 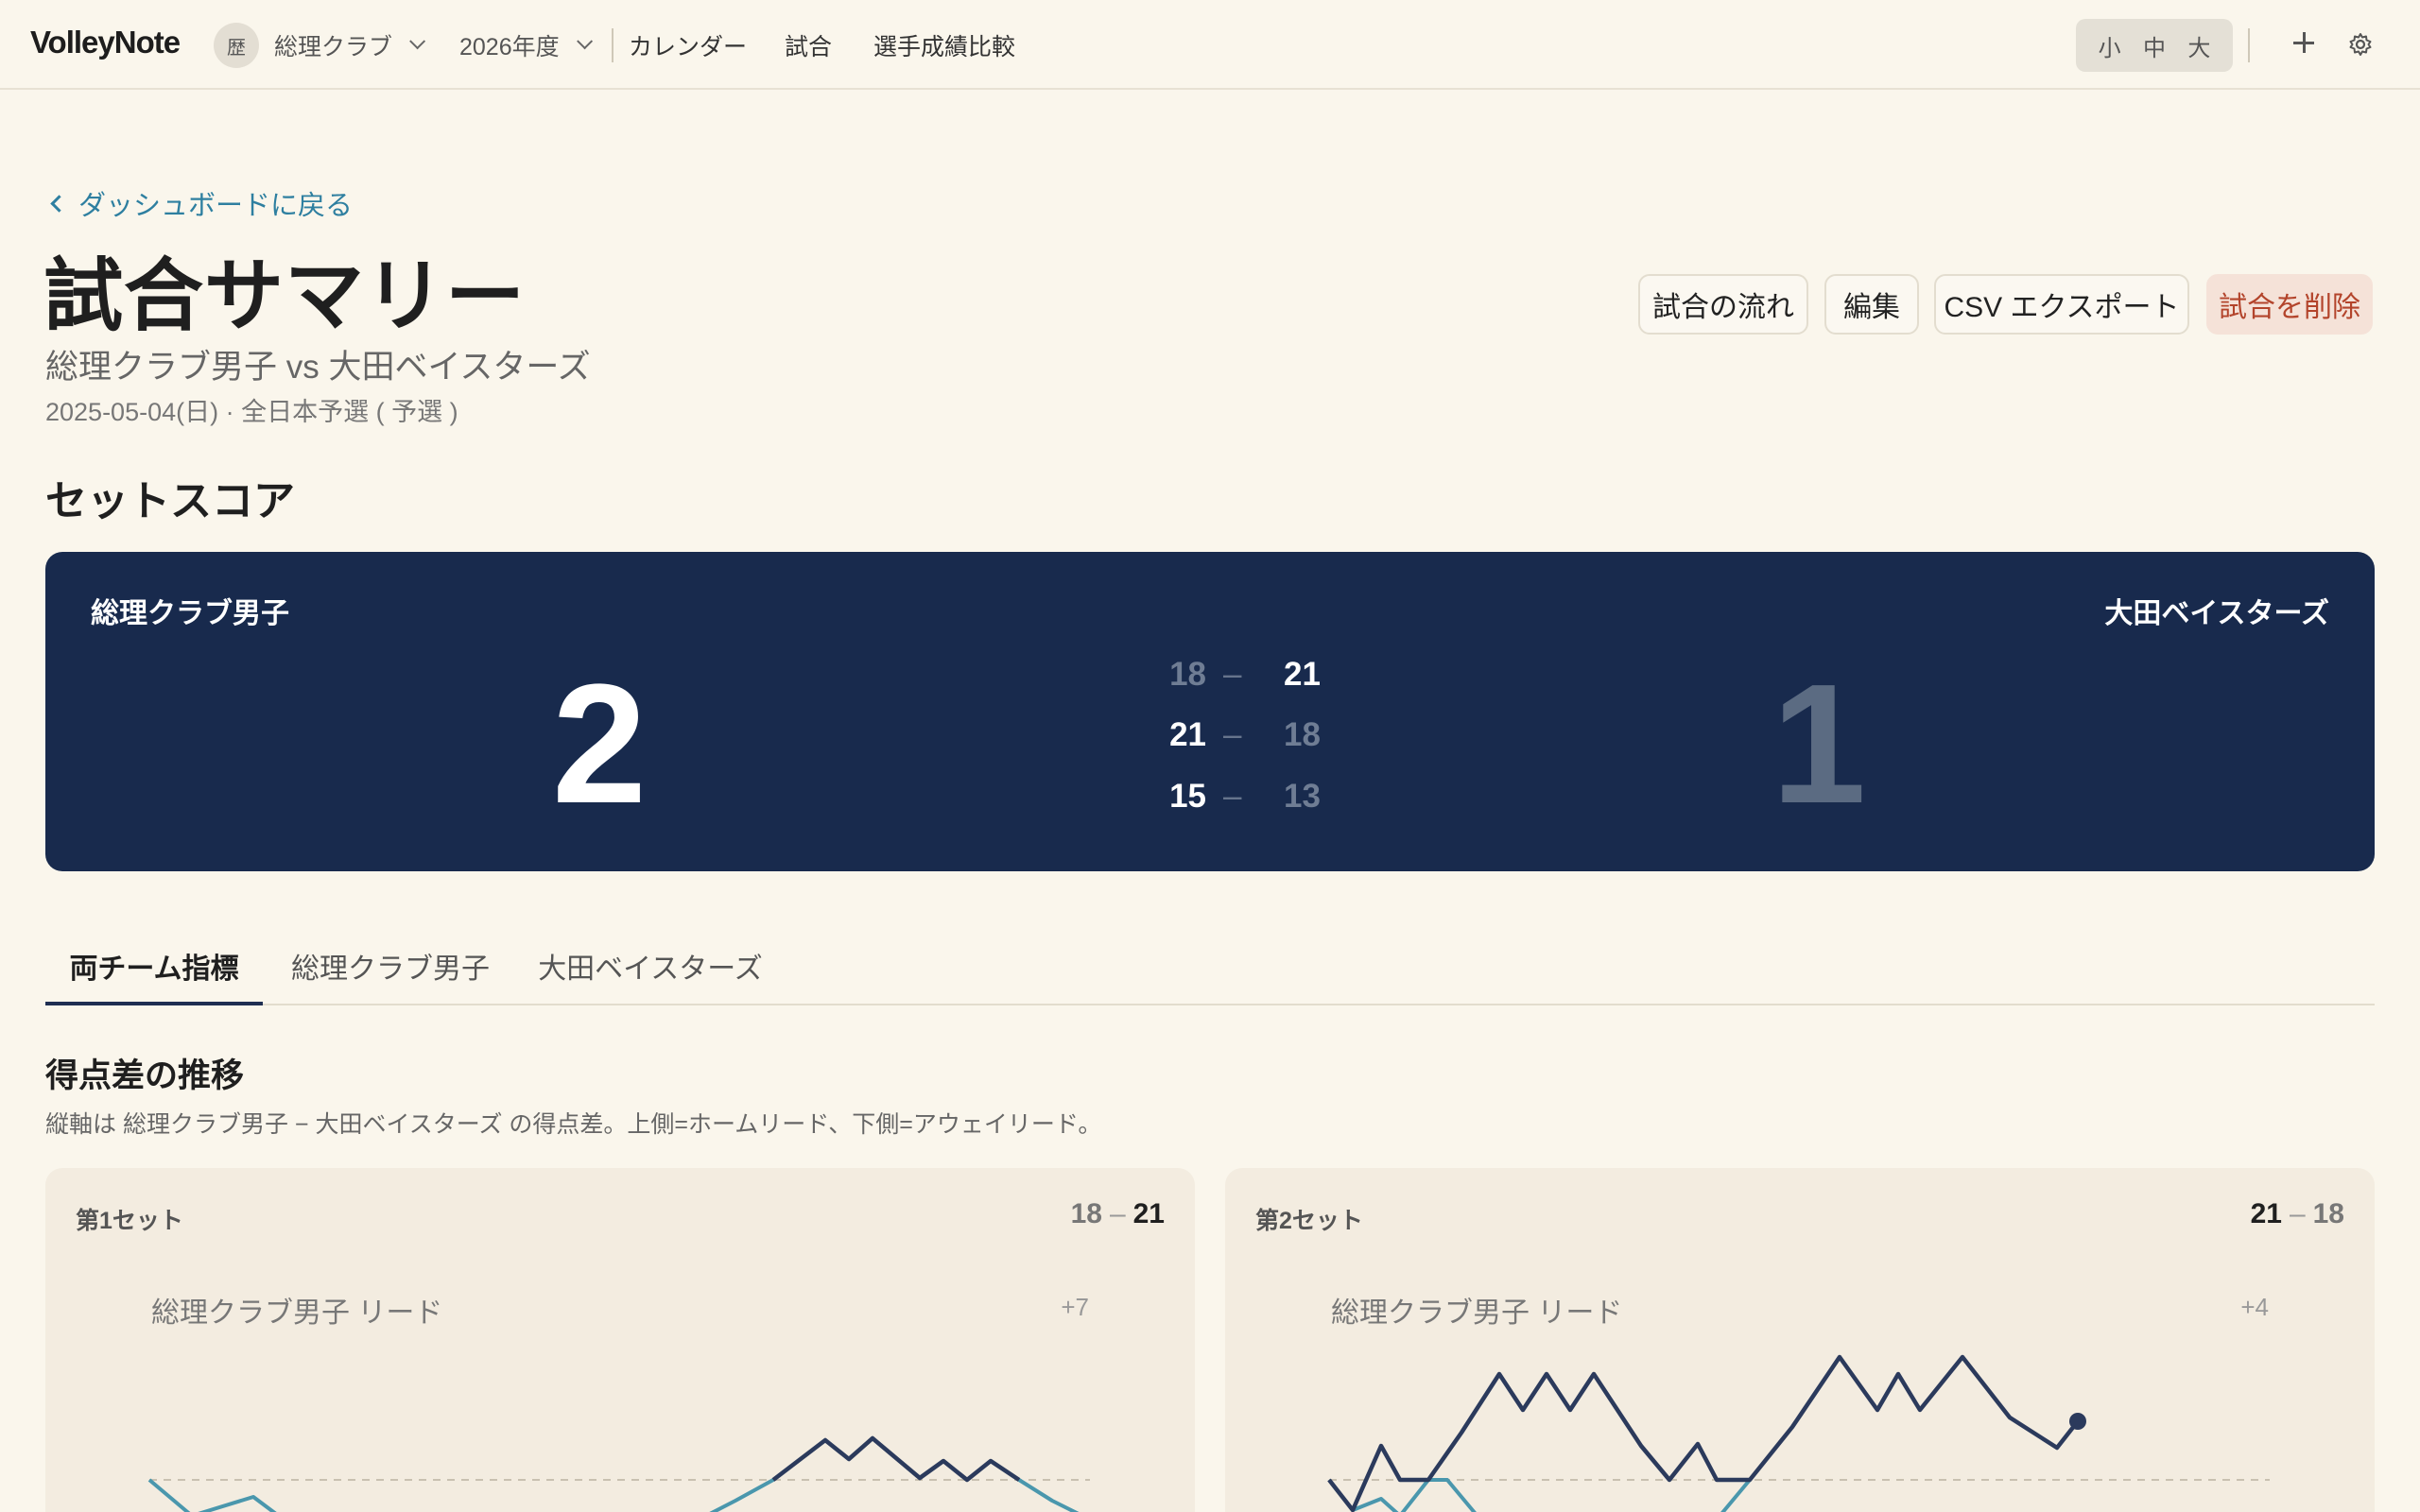 I want to click on csv-export-button: CSV エクスポート, so click(x=2061, y=304).